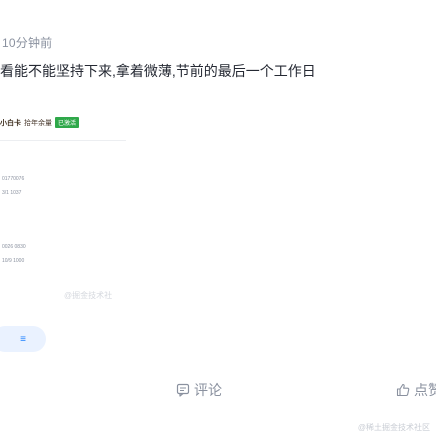 The width and height of the screenshot is (436, 436). I want to click on topic-tag: ≡, so click(23, 339).